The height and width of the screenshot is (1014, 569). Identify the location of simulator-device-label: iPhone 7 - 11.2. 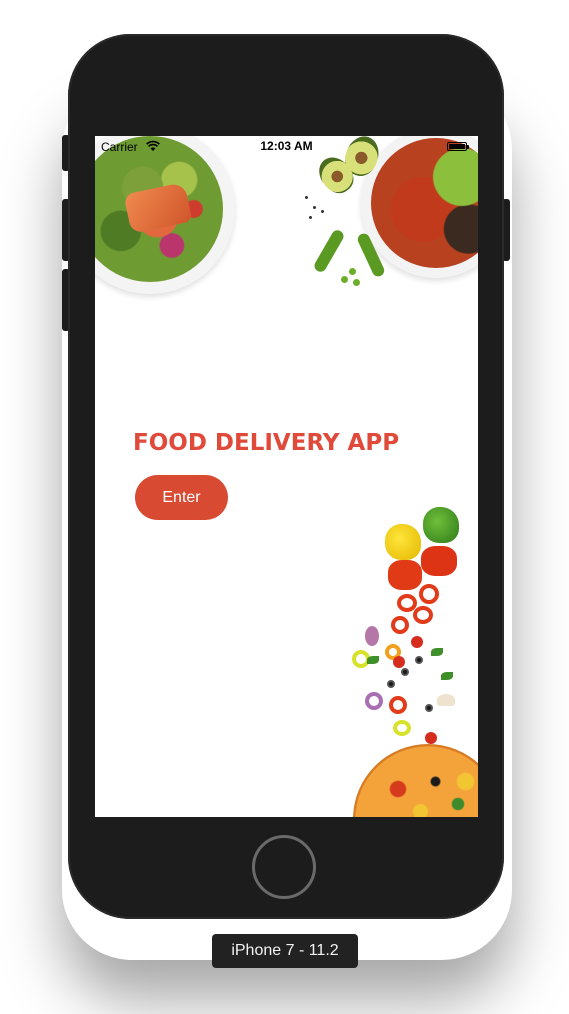
(285, 951).